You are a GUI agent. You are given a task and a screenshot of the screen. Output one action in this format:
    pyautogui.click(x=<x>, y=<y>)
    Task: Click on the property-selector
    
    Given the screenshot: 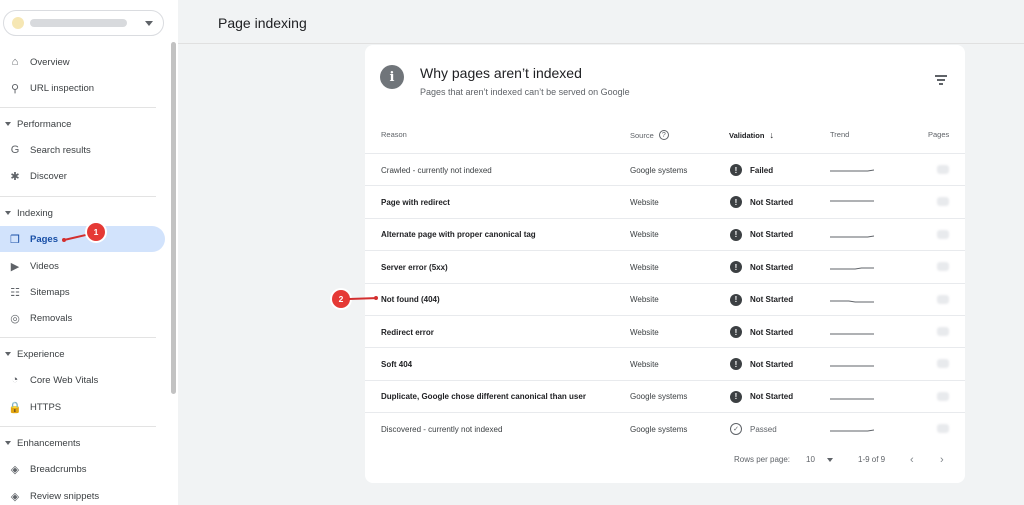 What is the action you would take?
    pyautogui.click(x=83, y=23)
    